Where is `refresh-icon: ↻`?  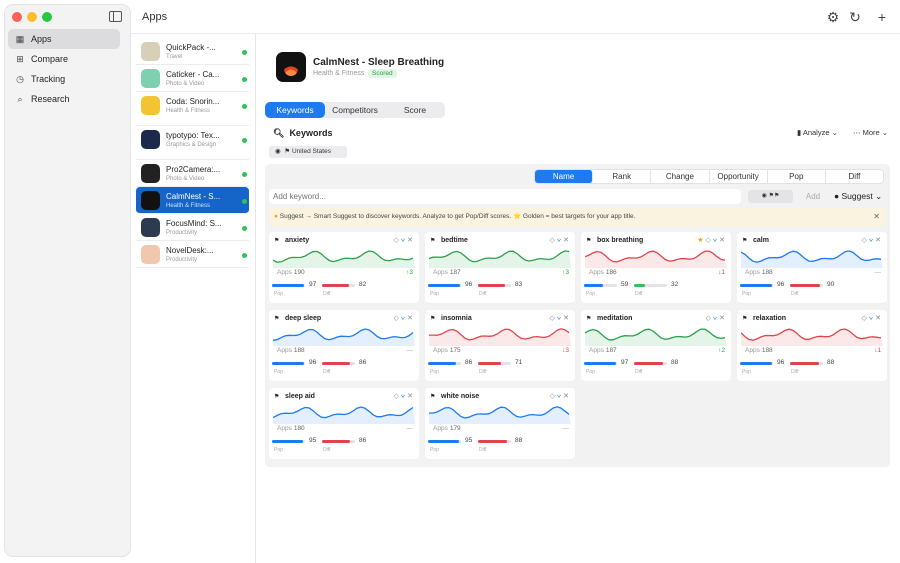 refresh-icon: ↻ is located at coordinates (855, 17).